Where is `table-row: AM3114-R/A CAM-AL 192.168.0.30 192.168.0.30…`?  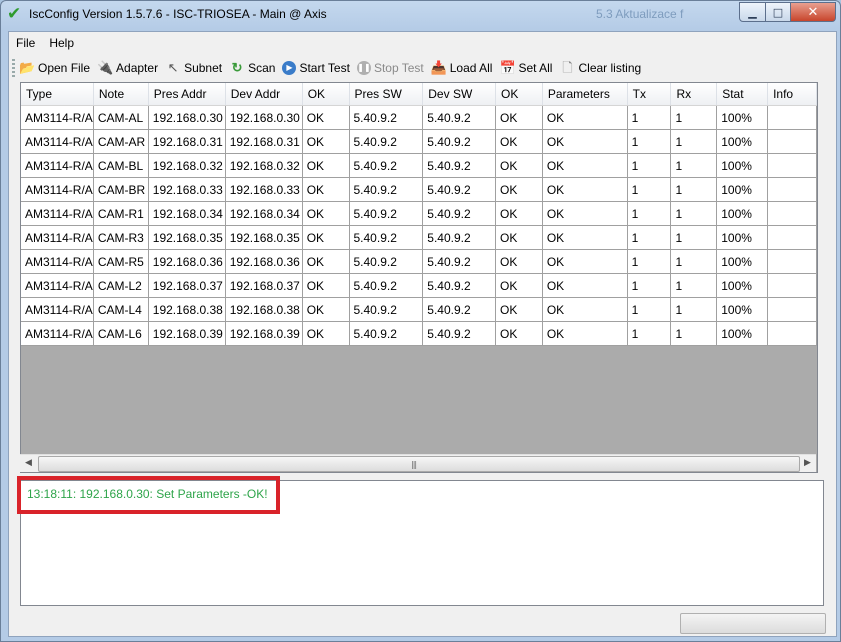 table-row: AM3114-R/A CAM-AL 192.168.0.30 192.168.0.30… is located at coordinates (419, 117).